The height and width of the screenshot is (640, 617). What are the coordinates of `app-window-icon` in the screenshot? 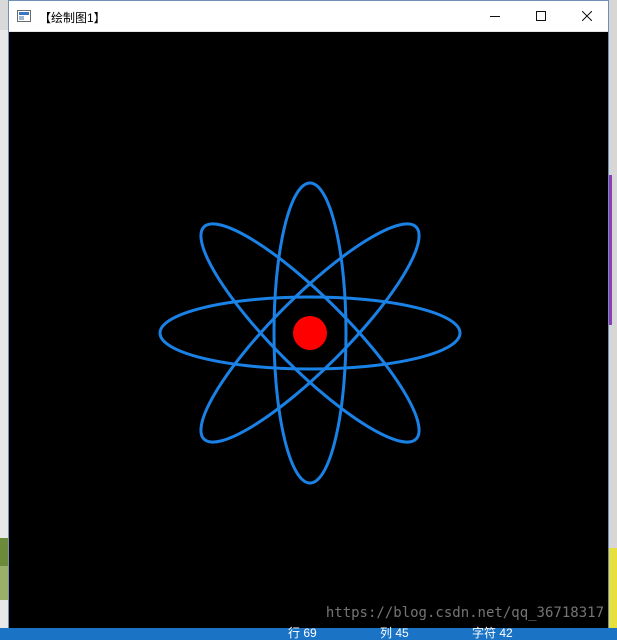 It's located at (24, 16).